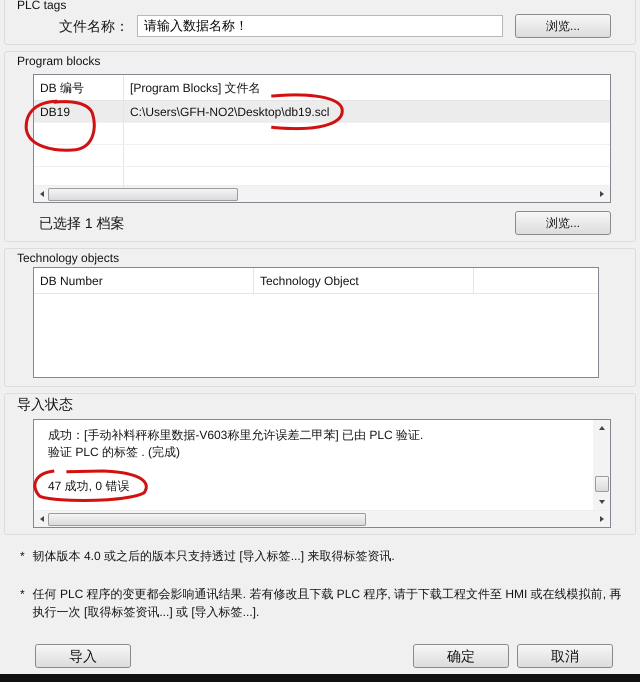 This screenshot has width=640, height=682. Describe the element at coordinates (83, 656) in the screenshot. I see `dialog-button: 导入` at that location.